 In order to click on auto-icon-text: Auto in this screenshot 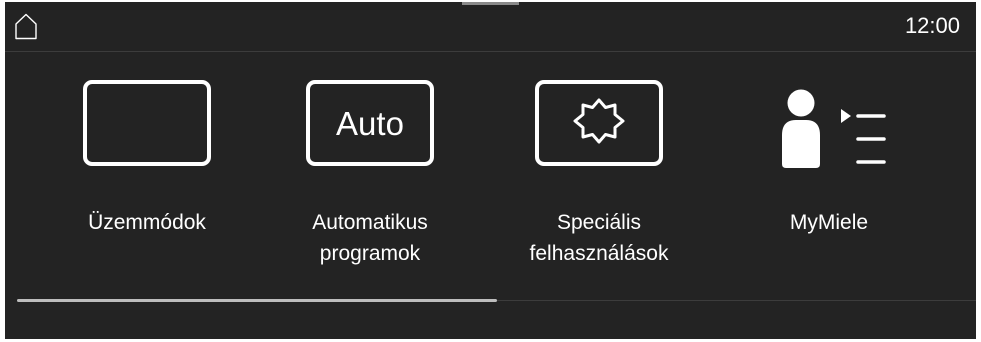, I will do `click(370, 123)`.